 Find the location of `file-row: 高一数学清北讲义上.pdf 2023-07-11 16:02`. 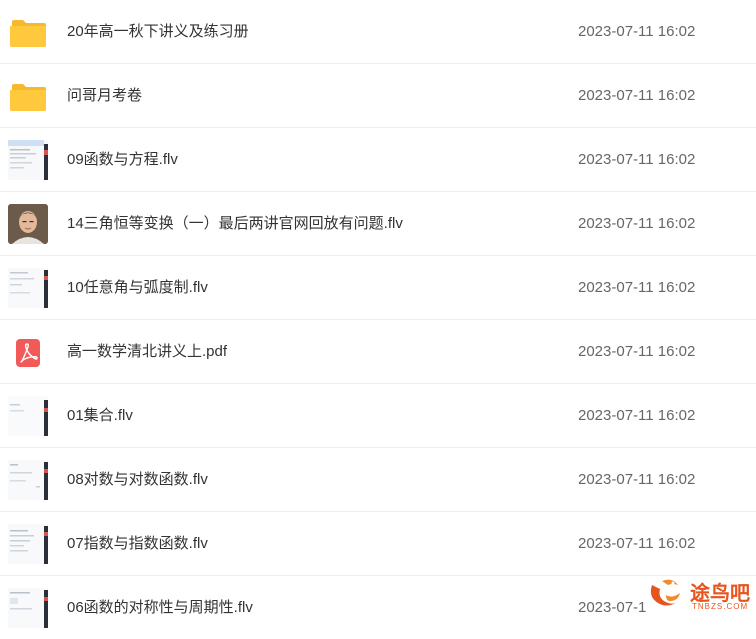

file-row: 高一数学清北讲义上.pdf 2023-07-11 16:02 is located at coordinates (378, 352).